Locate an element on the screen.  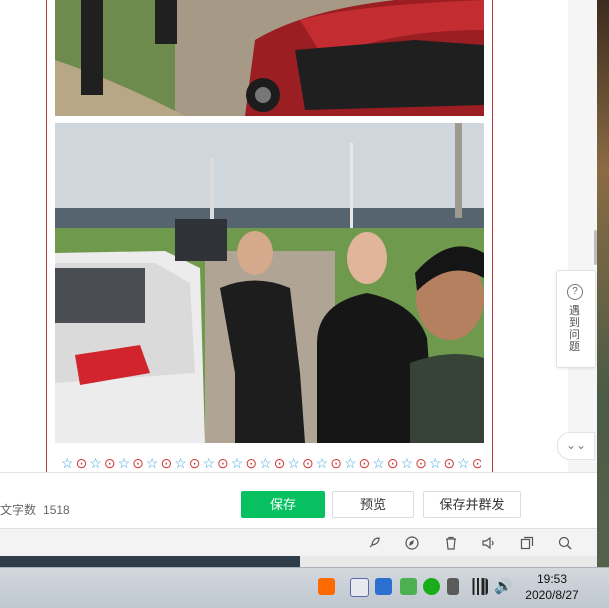
word-count-label: 文字数 is located at coordinates (18, 510).